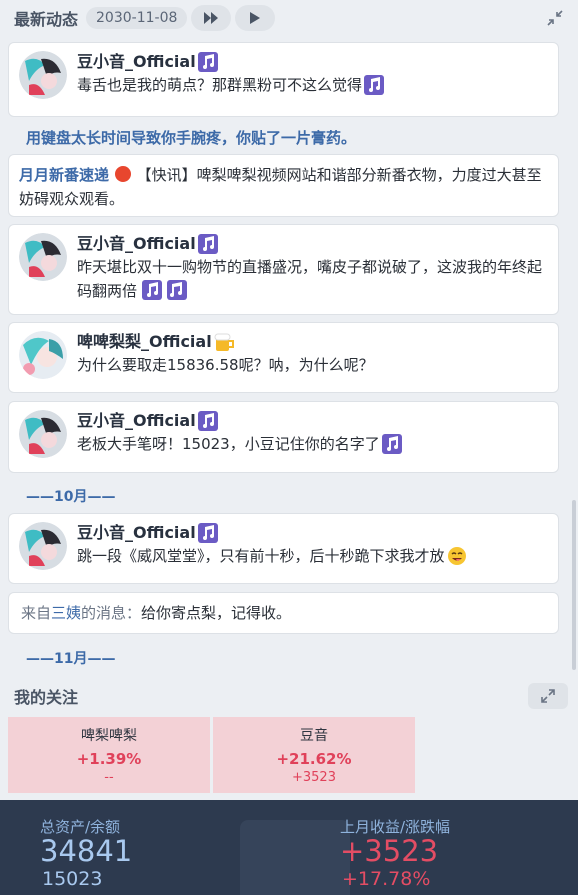  I want to click on tile-name: 豆音, so click(314, 736).